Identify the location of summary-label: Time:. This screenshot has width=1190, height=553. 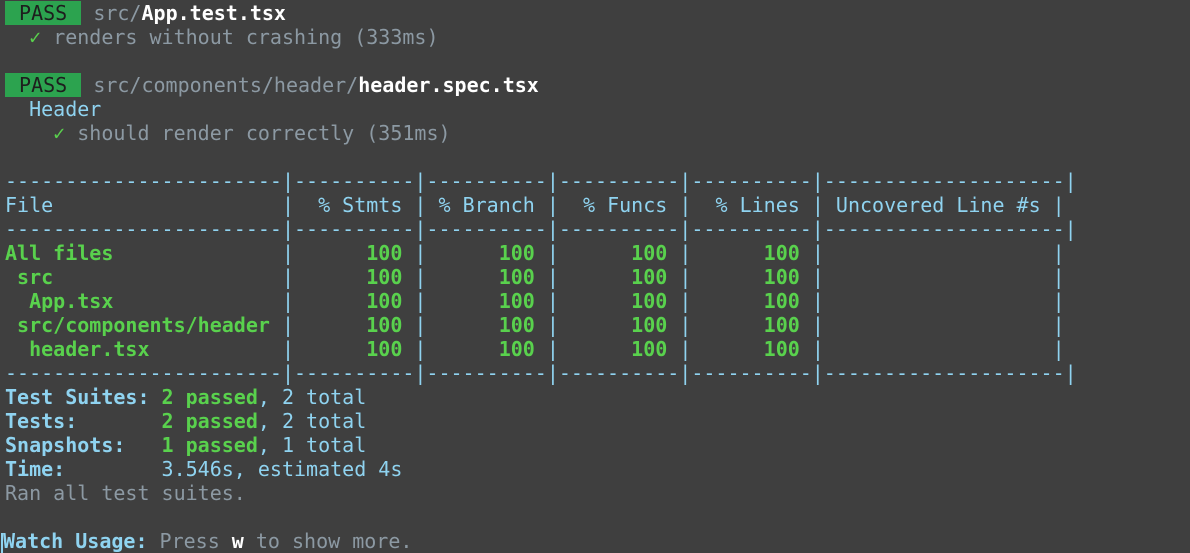
(35, 469).